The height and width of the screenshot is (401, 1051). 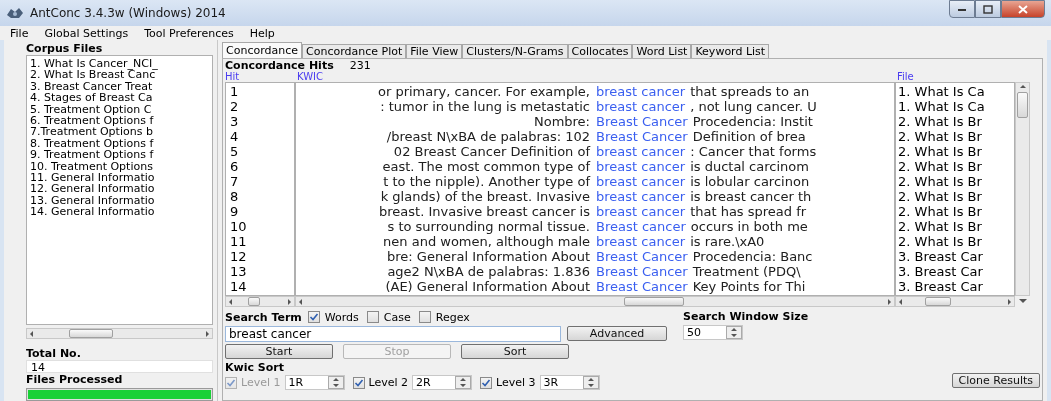 What do you see at coordinates (239, 286) in the screenshot?
I see `hit-number: 14` at bounding box center [239, 286].